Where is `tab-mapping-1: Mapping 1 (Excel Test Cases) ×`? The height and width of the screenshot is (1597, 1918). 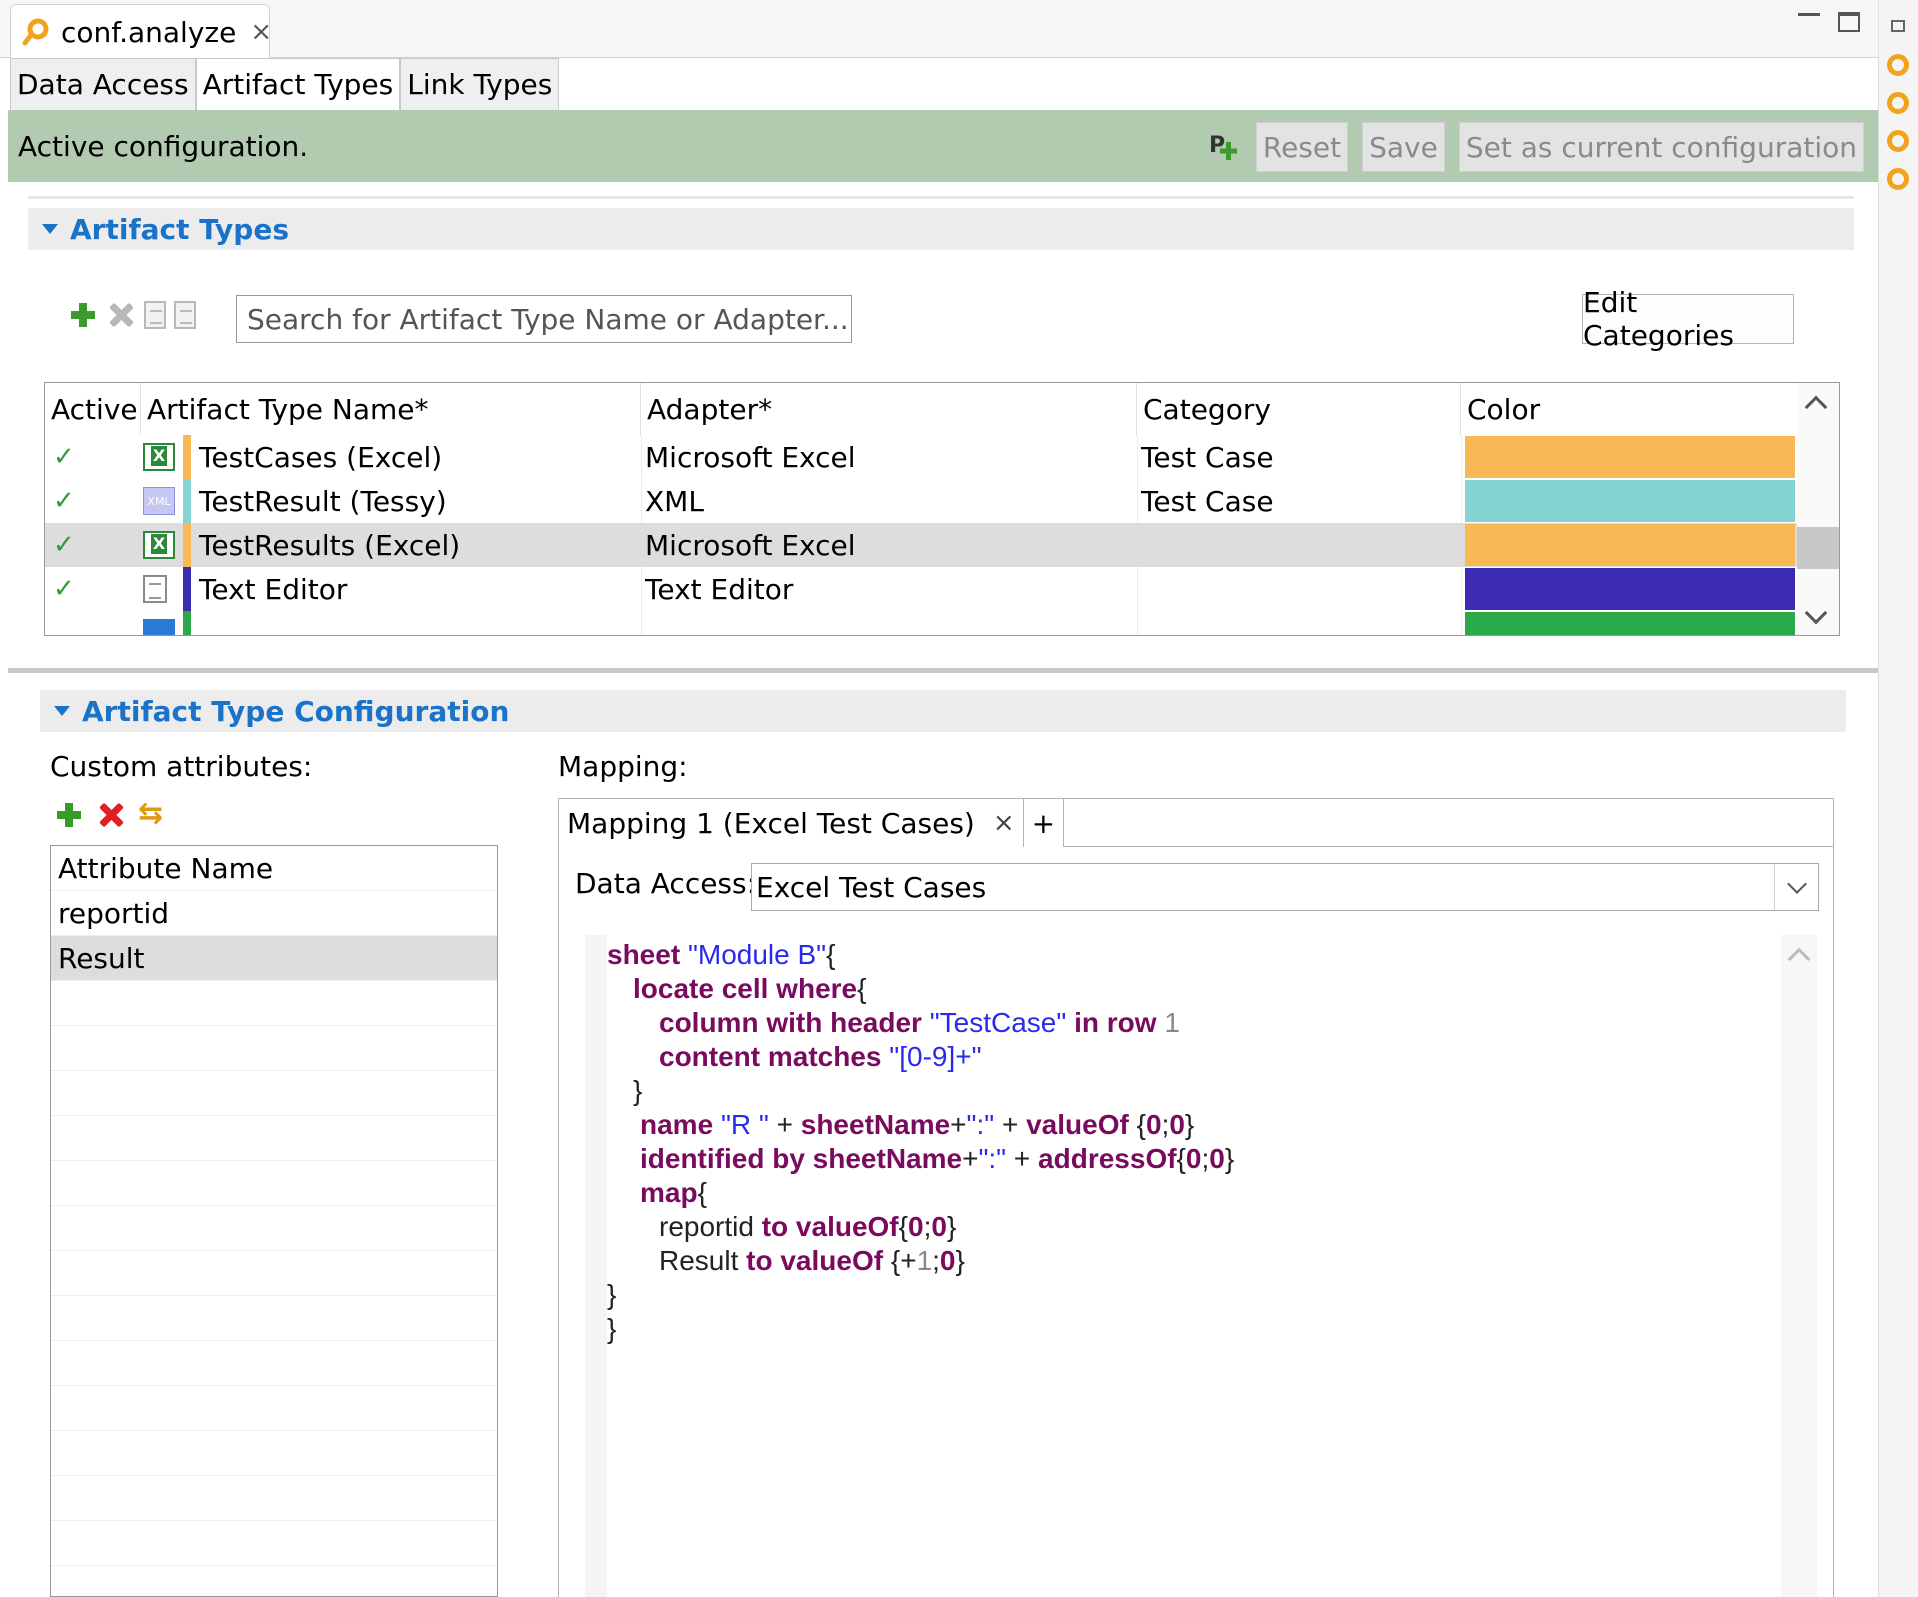 tab-mapping-1: Mapping 1 (Excel Test Cases) × is located at coordinates (791, 823).